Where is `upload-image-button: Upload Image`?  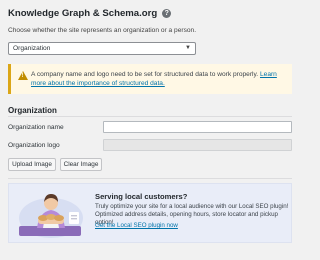
upload-image-button: Upload Image is located at coordinates (32, 164).